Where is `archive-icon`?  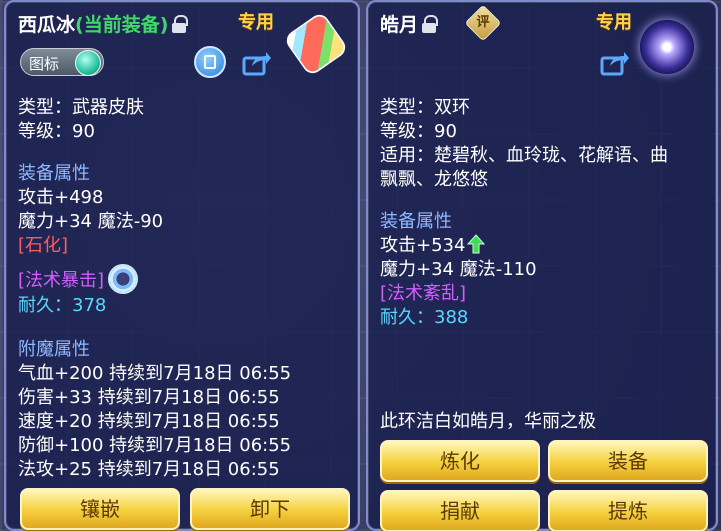 archive-icon is located at coordinates (210, 62).